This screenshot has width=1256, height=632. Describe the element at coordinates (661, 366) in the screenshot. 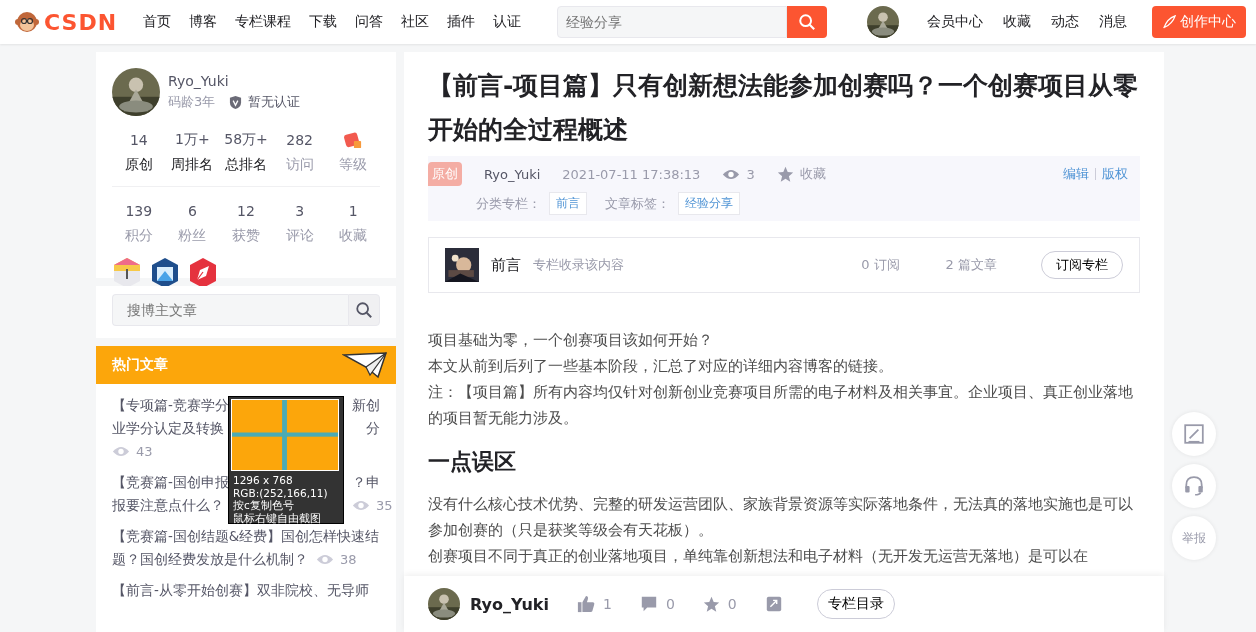

I see `body-paragraph: 本文从前到后列了一些基本阶段，汇总了对应的详细内容博客的链接。` at that location.